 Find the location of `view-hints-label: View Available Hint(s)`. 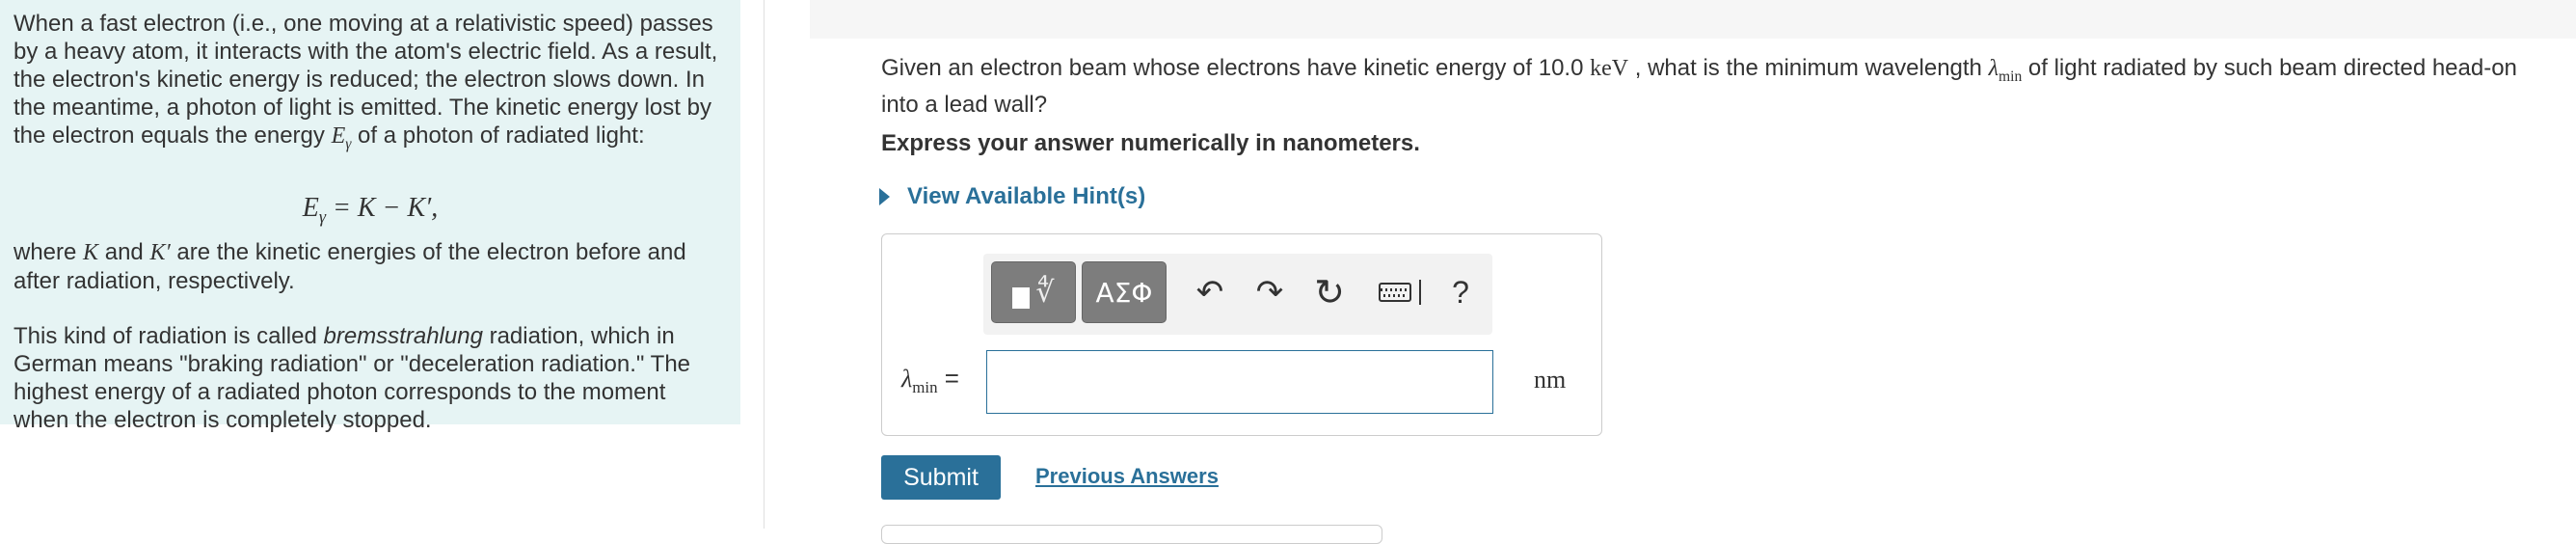

view-hints-label: View Available Hint(s) is located at coordinates (1027, 196).